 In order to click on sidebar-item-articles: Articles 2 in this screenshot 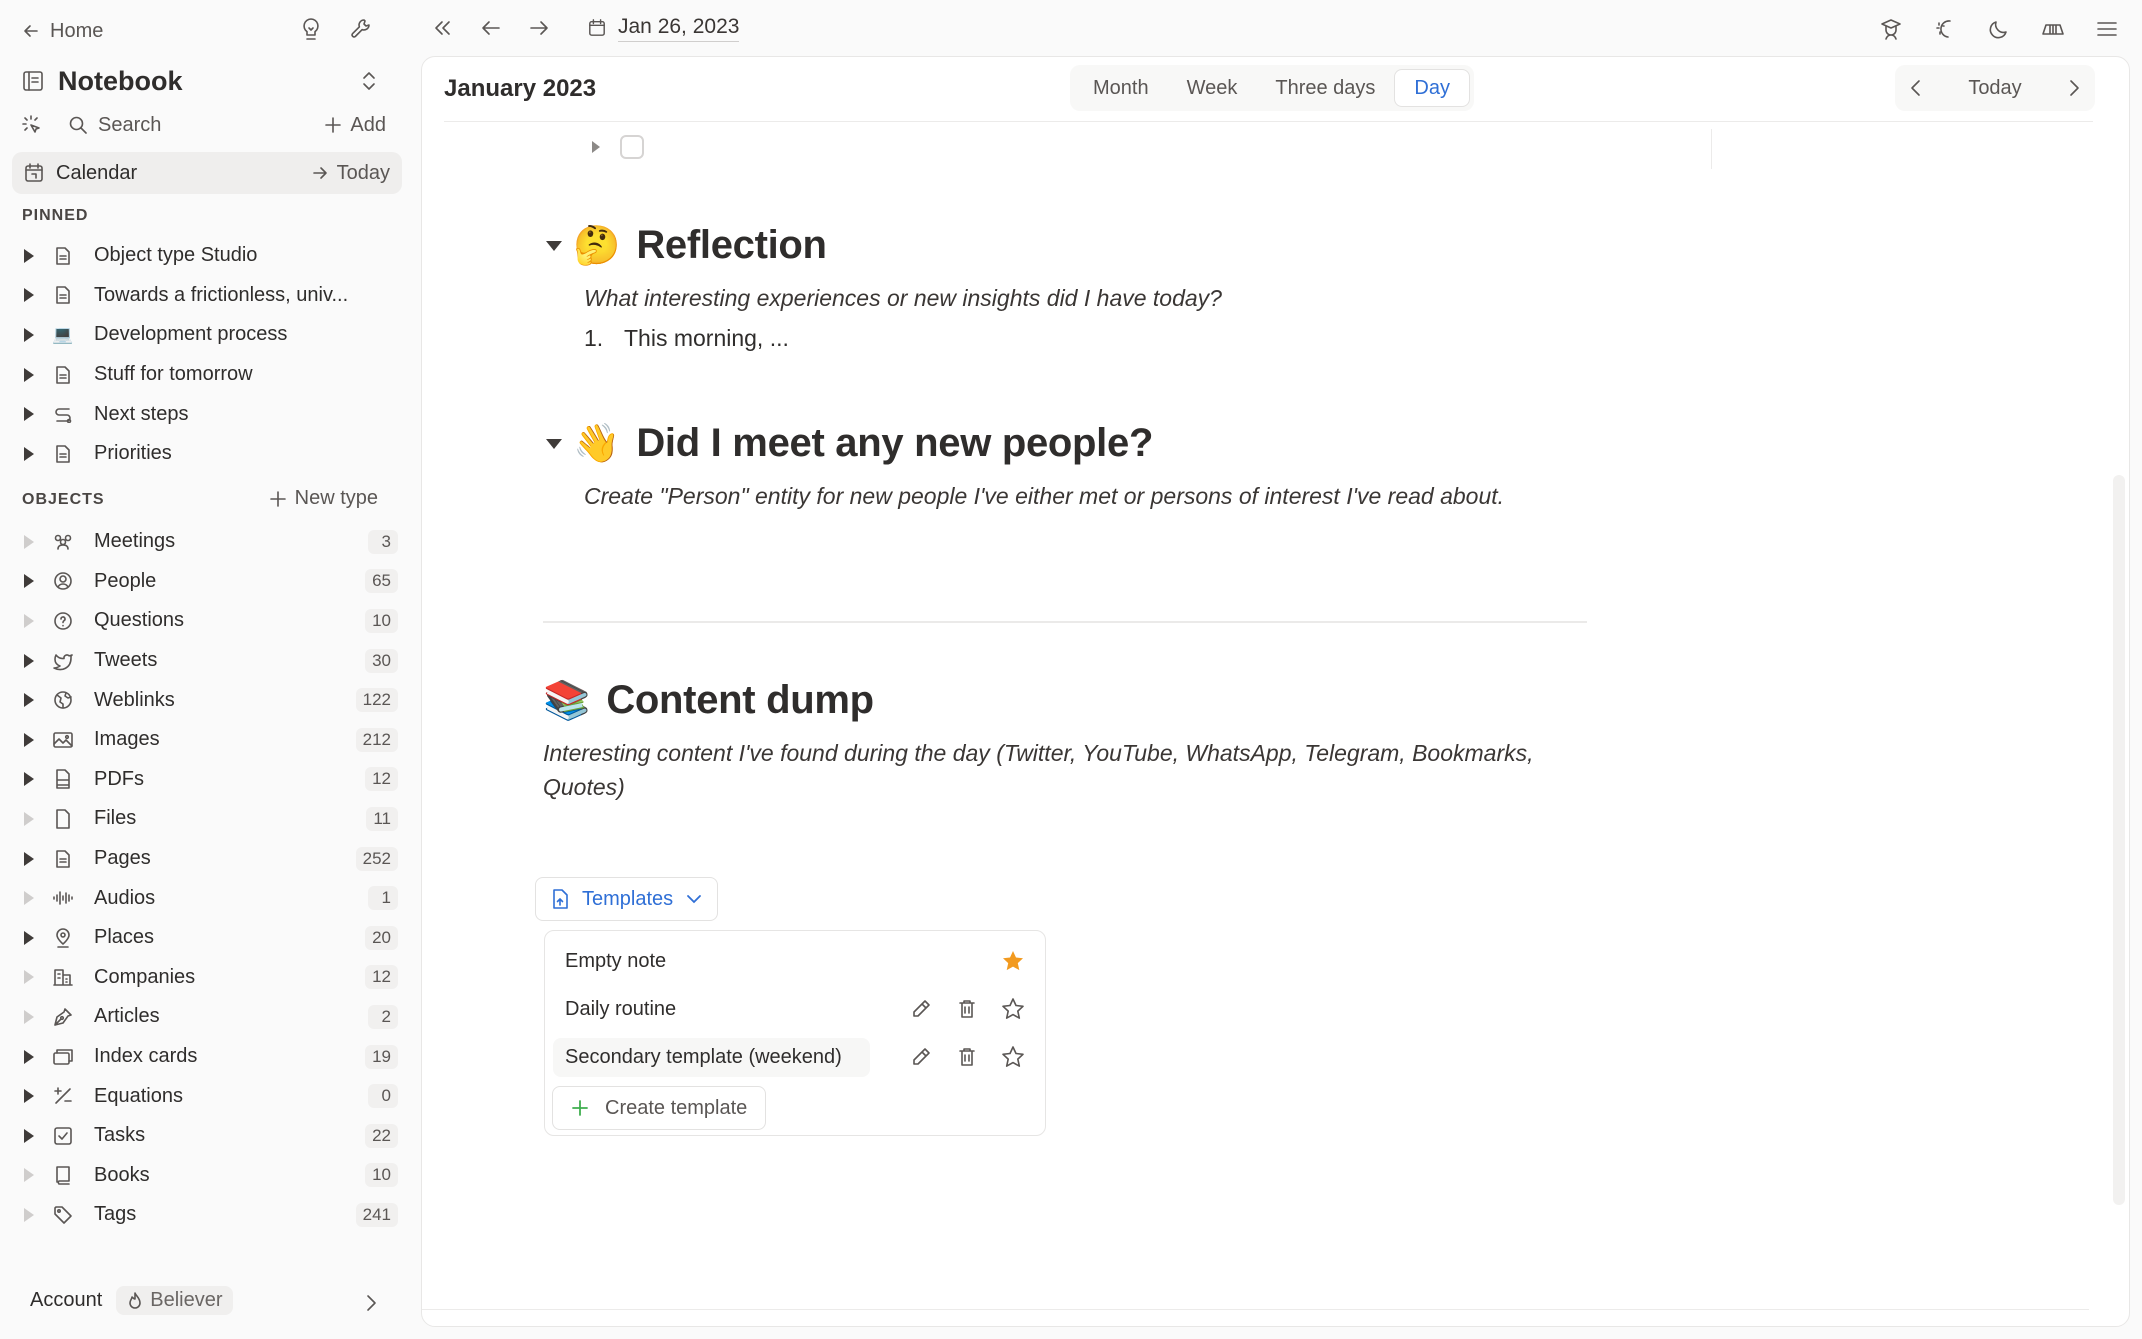, I will do `click(210, 1017)`.